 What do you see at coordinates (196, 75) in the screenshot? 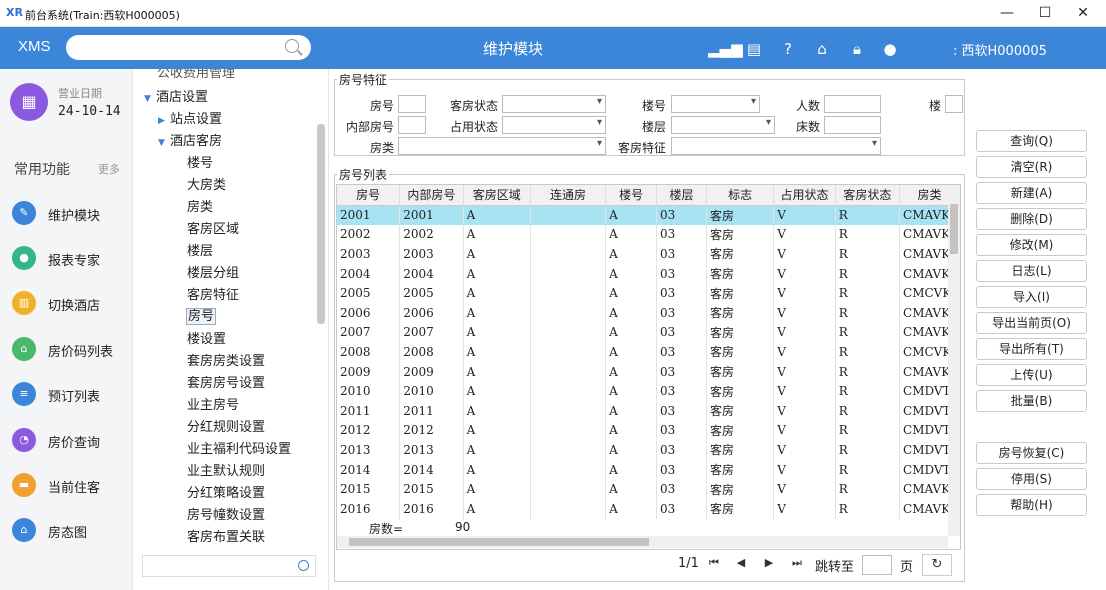
I see `tree-item: 公收费用管理` at bounding box center [196, 75].